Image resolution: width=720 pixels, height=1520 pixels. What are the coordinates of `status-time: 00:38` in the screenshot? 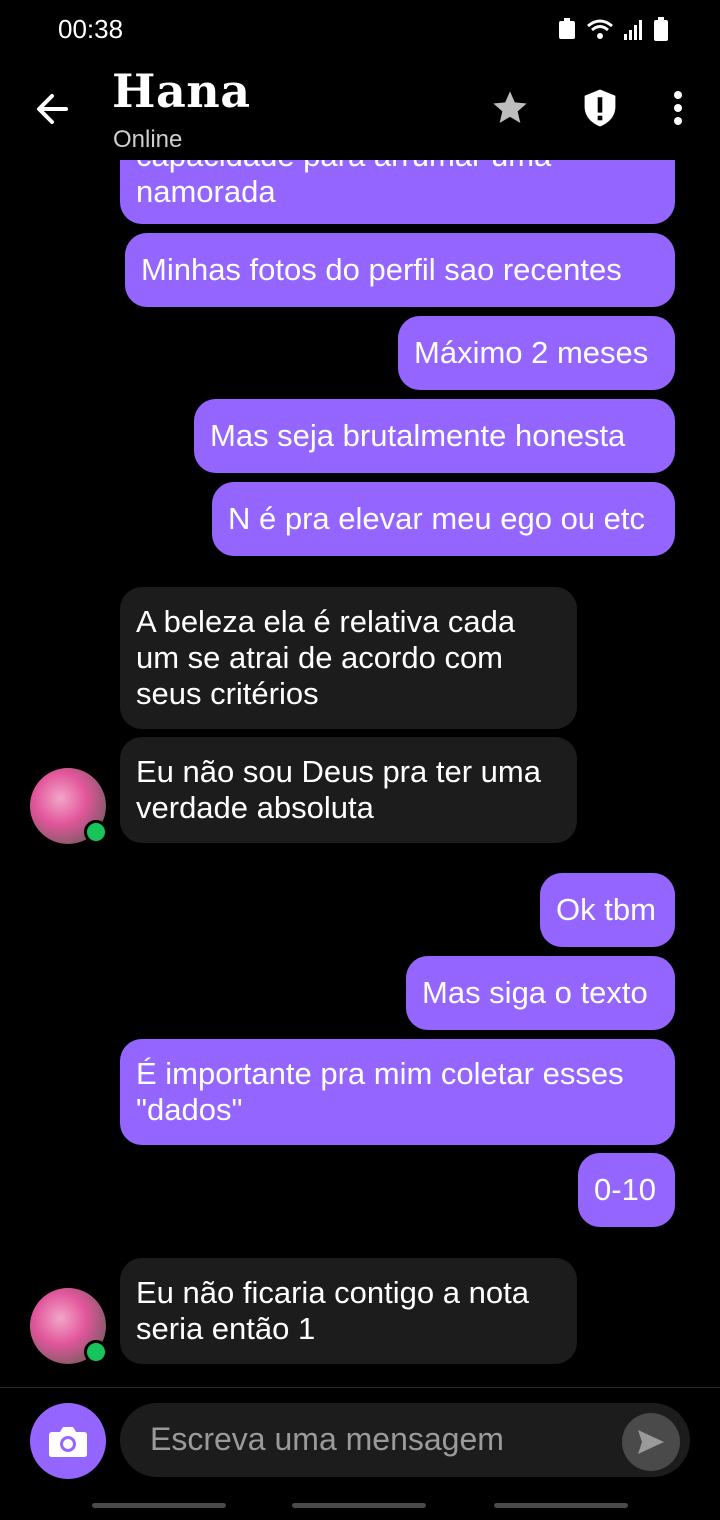 It's located at (91, 29).